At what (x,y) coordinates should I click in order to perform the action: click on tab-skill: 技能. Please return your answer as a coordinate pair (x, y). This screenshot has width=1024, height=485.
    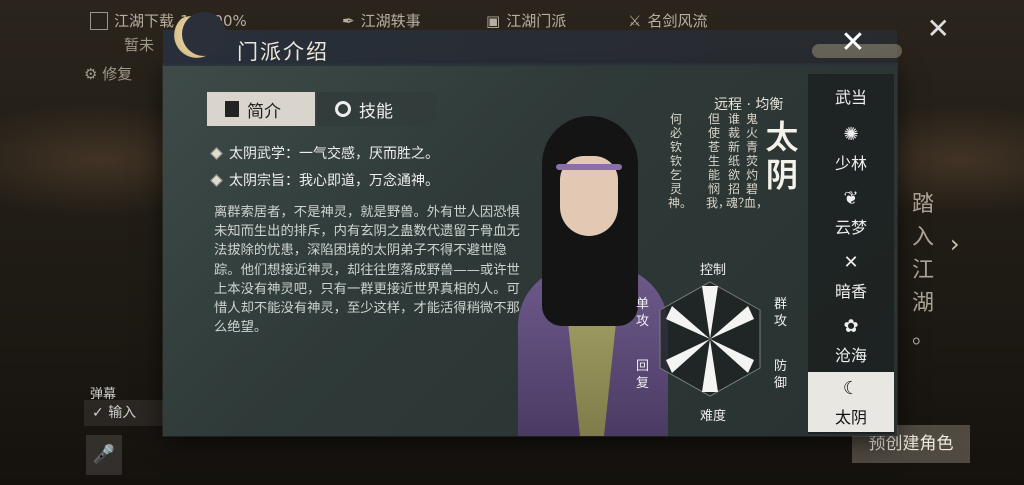
    Looking at the image, I should click on (377, 109).